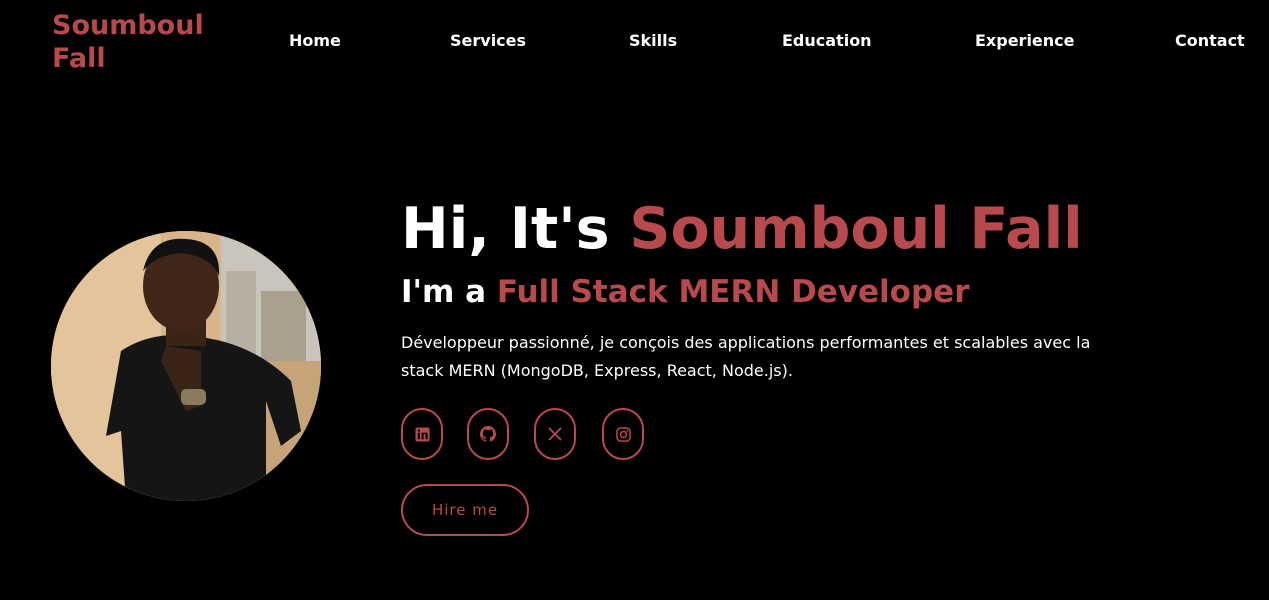  Describe the element at coordinates (488, 41) in the screenshot. I see `nav-services: Services` at that location.